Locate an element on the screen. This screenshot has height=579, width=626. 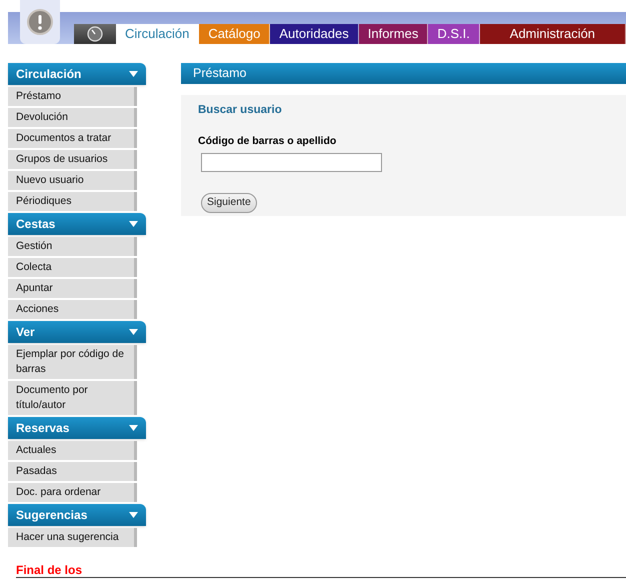
footer-text: Final de los is located at coordinates (50, 570).